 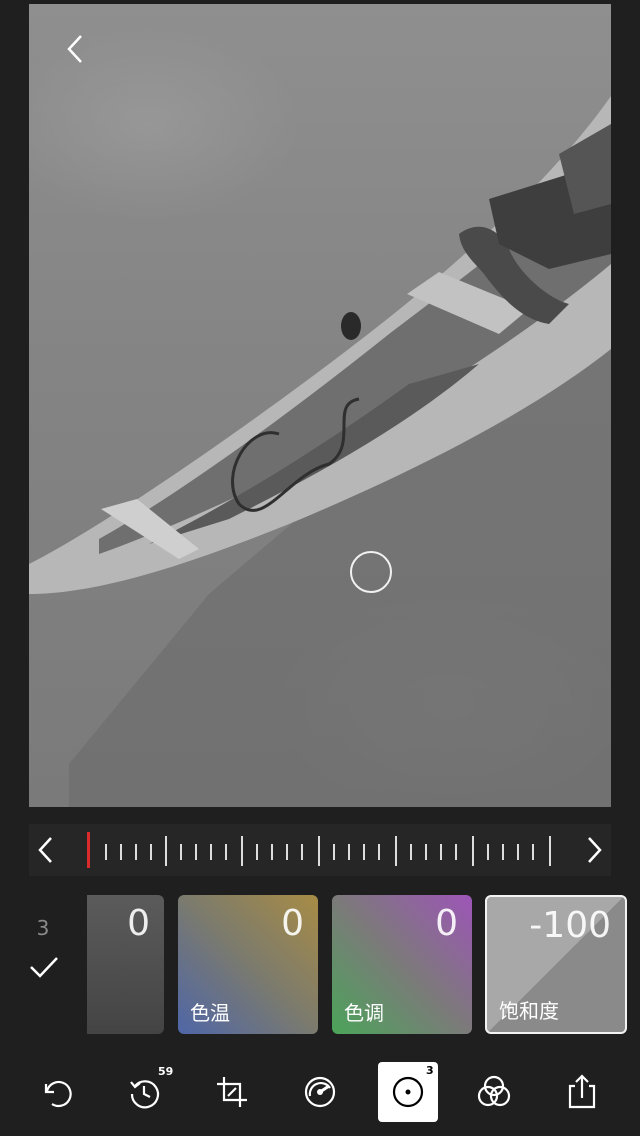 What do you see at coordinates (46, 850) in the screenshot?
I see `ruler-left-icon` at bounding box center [46, 850].